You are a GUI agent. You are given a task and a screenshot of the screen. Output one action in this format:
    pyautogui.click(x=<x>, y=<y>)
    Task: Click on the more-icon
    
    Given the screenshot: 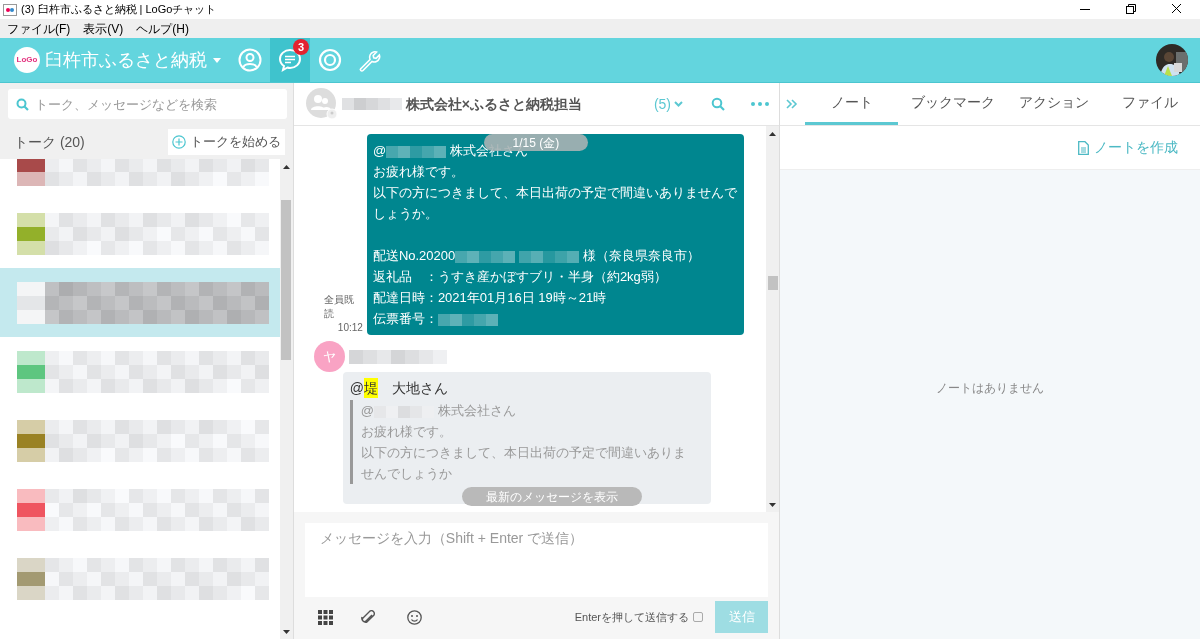 What is the action you would take?
    pyautogui.click(x=760, y=104)
    